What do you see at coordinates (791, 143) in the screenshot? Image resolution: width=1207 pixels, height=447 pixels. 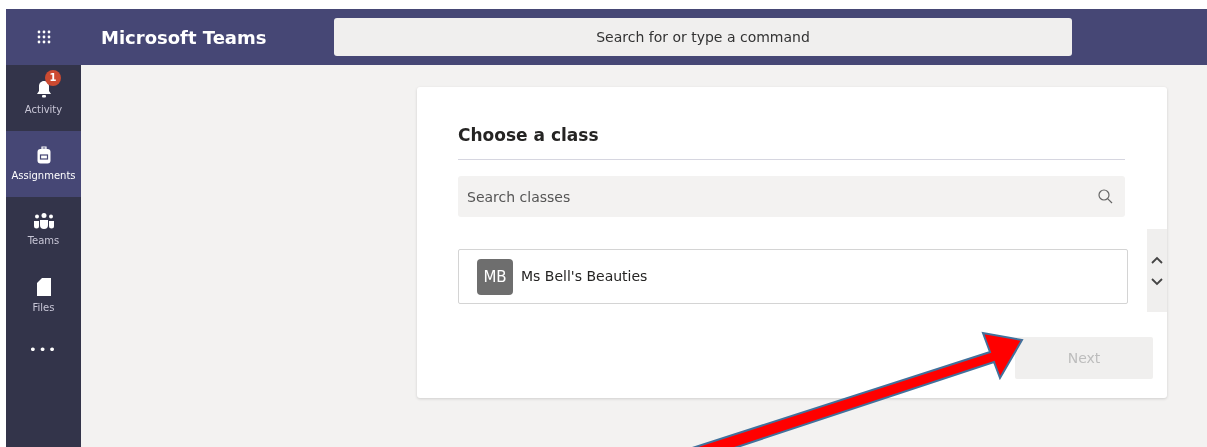 I see `dialog-title: Choose a class` at bounding box center [791, 143].